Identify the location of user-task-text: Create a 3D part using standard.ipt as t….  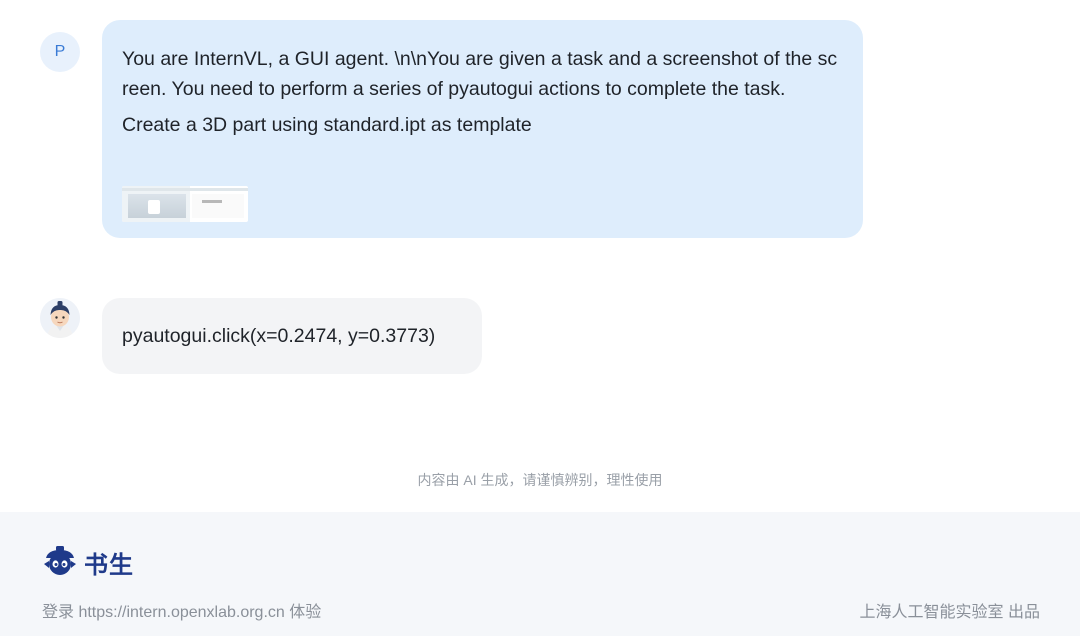
(327, 125).